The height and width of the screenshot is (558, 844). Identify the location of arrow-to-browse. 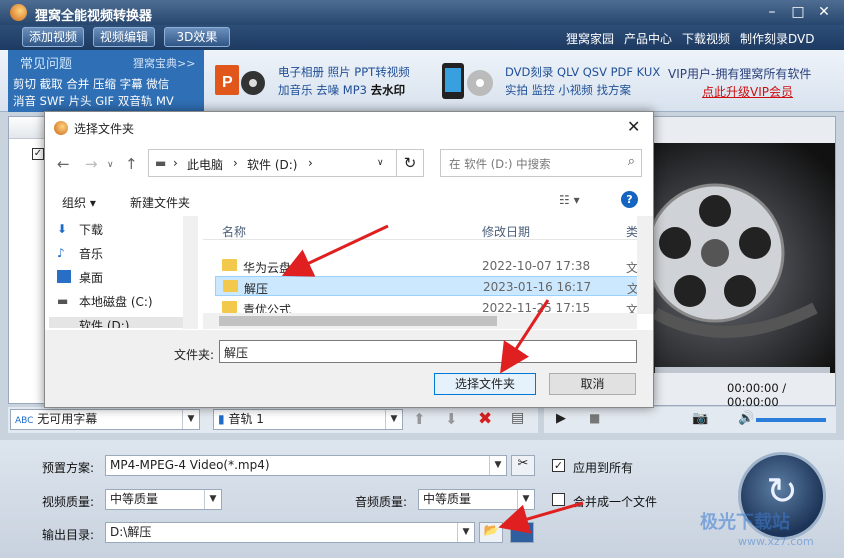
(541, 517).